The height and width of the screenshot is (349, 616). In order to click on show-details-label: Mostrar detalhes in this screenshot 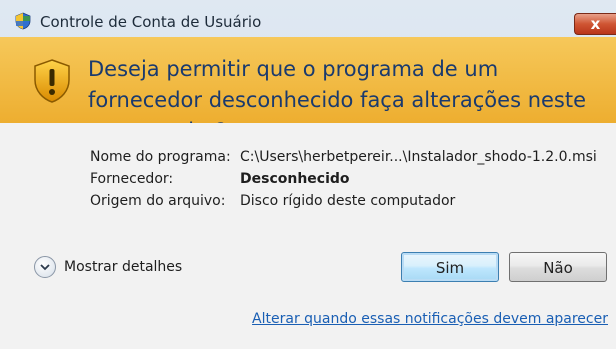, I will do `click(123, 267)`.